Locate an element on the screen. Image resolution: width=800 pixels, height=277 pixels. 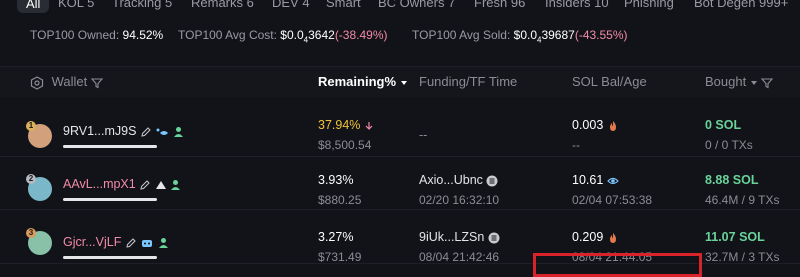
stat-avg-cost-change: (-38.49%) is located at coordinates (361, 35).